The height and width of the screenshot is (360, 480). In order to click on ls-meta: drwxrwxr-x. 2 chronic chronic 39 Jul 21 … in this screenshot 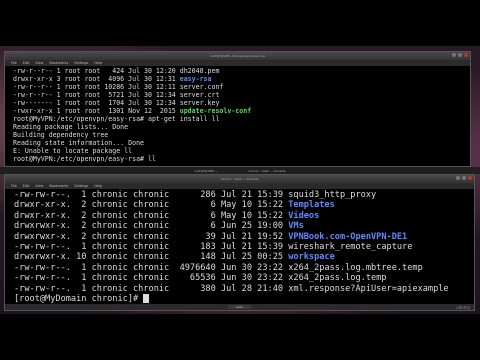, I will do `click(151, 236)`.